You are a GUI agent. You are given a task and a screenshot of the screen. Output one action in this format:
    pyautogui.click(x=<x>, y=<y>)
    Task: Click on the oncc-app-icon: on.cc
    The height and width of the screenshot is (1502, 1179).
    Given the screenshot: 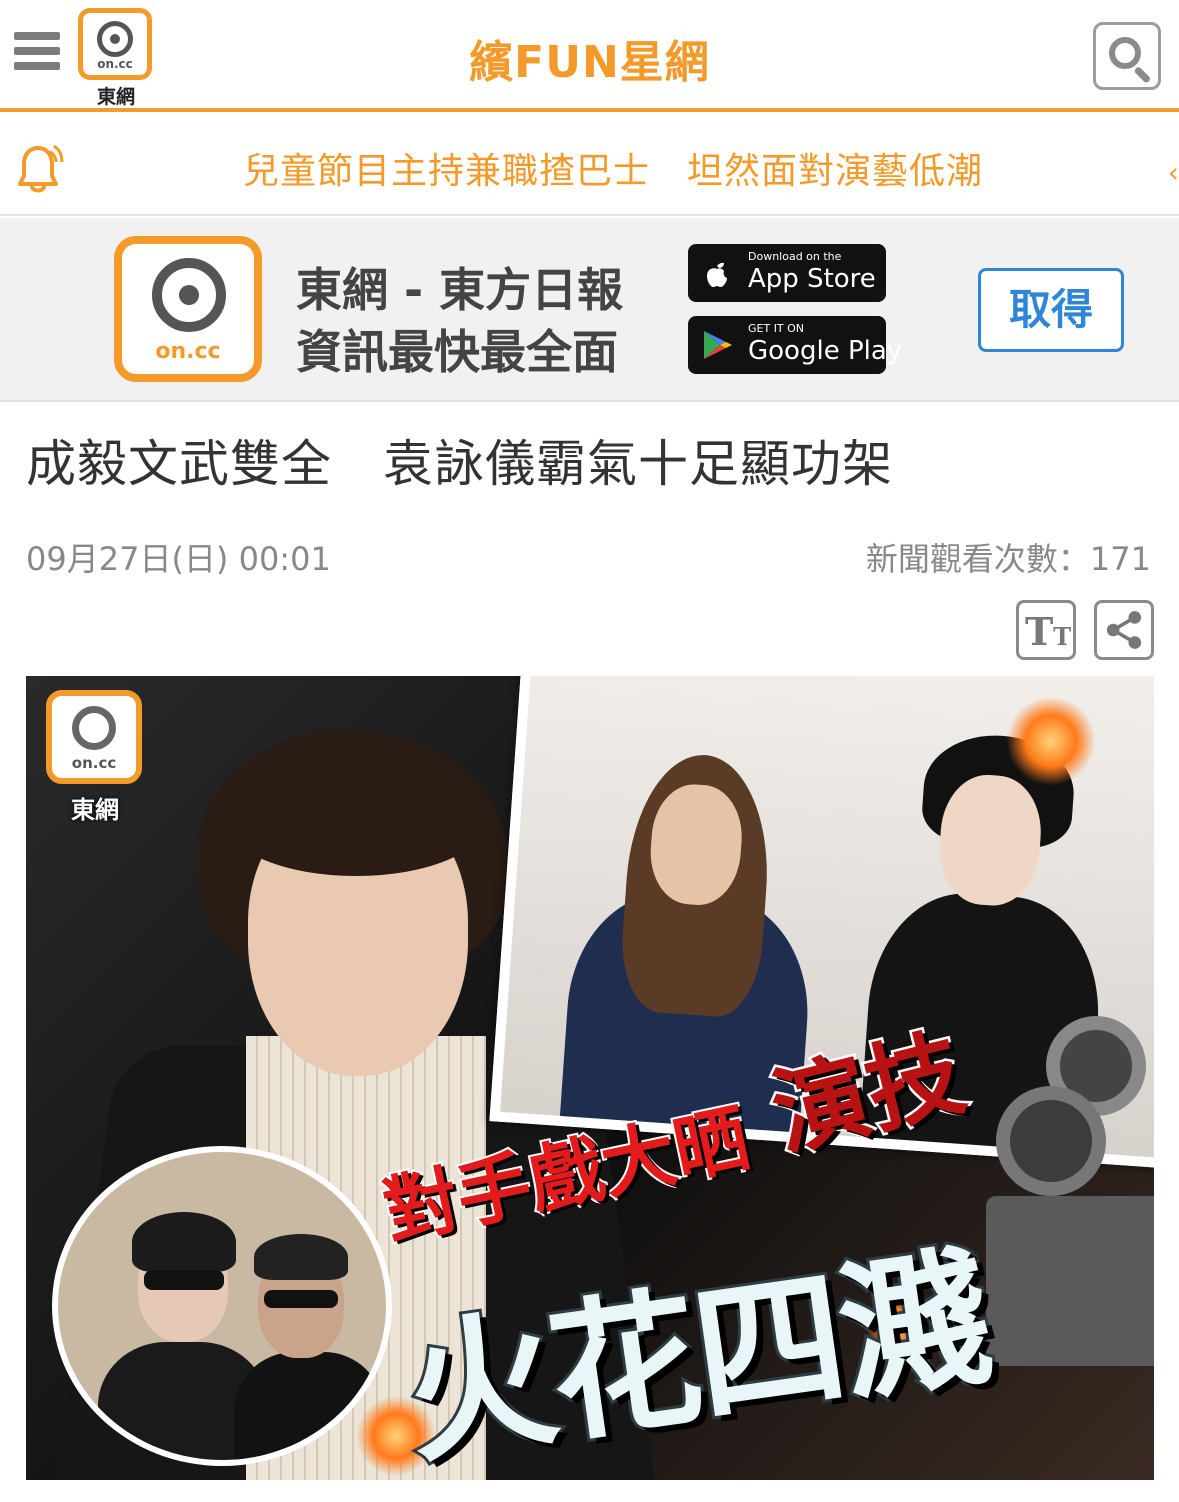 What is the action you would take?
    pyautogui.click(x=188, y=309)
    